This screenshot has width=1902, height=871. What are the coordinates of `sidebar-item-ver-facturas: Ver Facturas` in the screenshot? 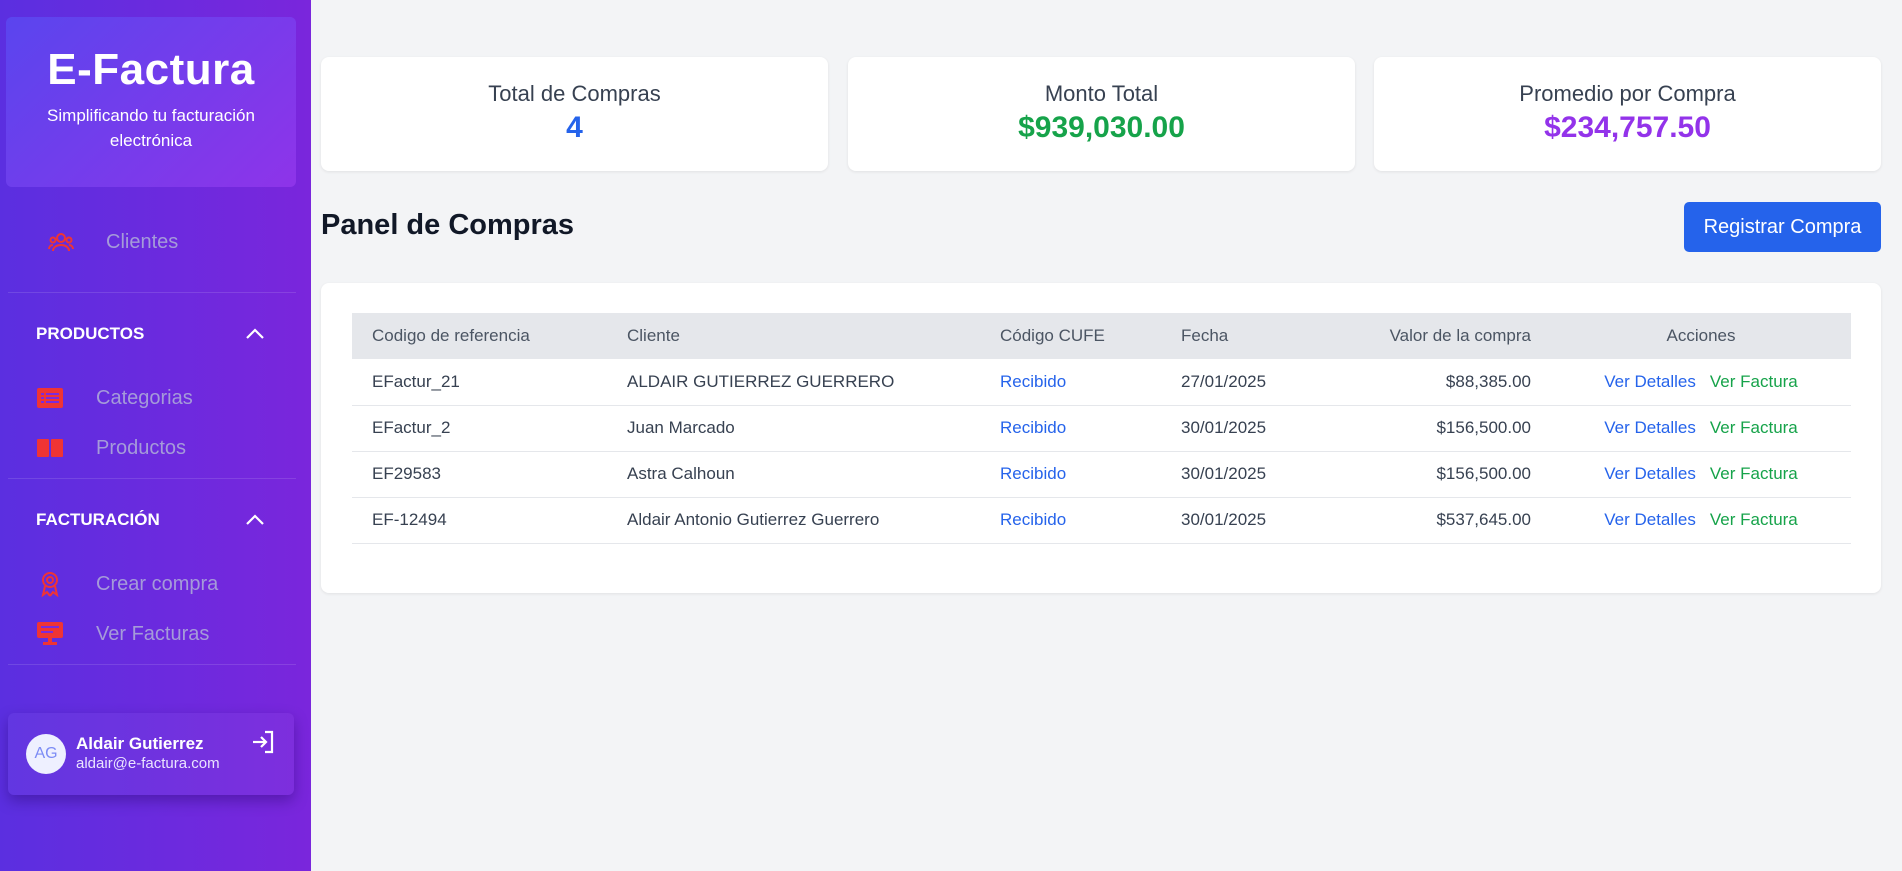 It's located at (150, 634).